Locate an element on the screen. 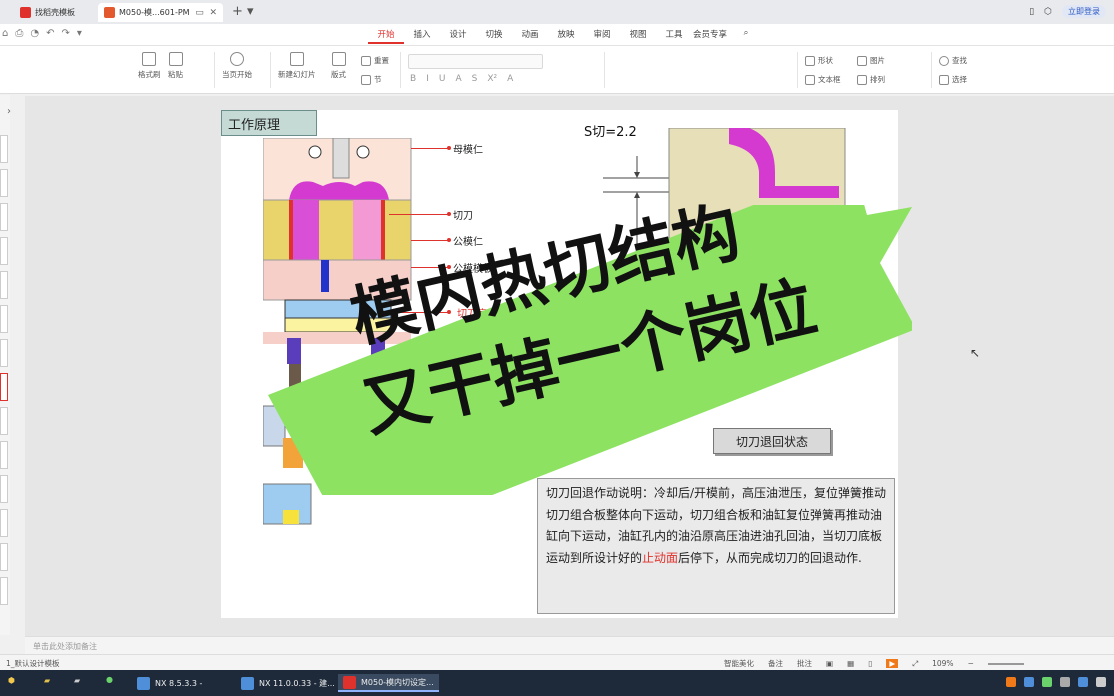 The height and width of the screenshot is (696, 1114). section-label: 节 is located at coordinates (378, 79).